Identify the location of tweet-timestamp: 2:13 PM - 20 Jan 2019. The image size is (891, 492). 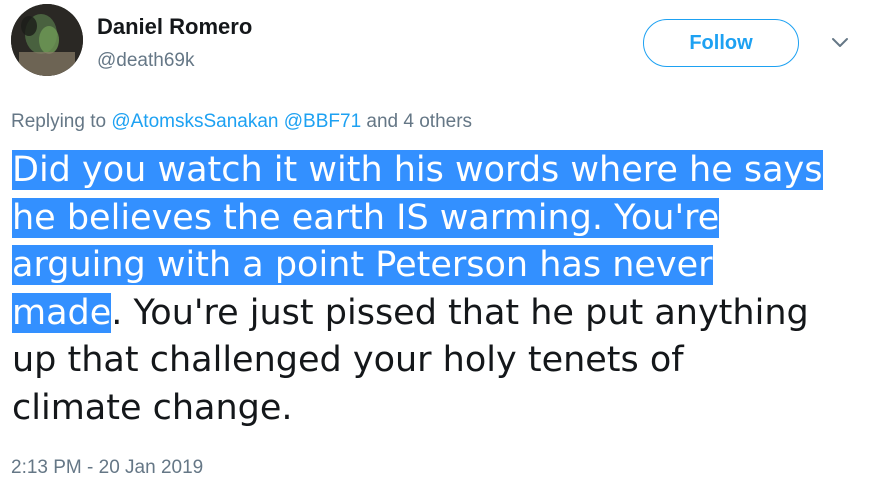
(107, 468).